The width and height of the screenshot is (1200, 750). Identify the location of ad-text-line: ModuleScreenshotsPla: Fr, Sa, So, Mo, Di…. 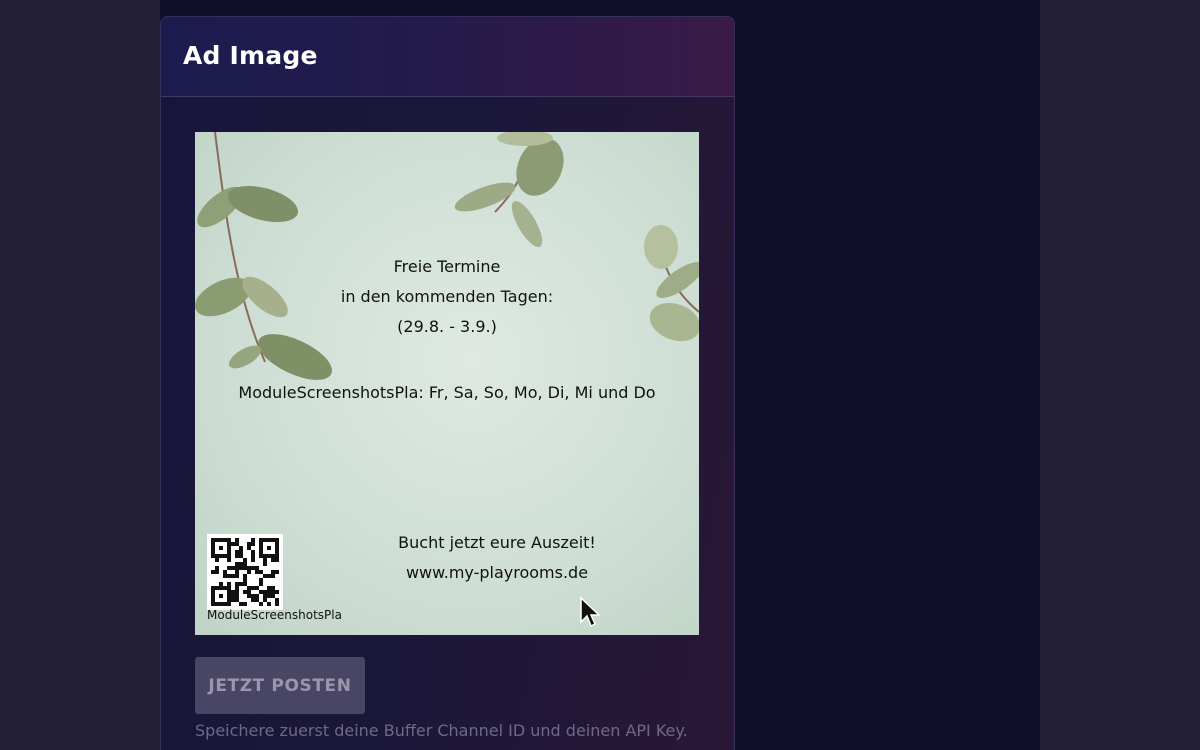
(447, 392).